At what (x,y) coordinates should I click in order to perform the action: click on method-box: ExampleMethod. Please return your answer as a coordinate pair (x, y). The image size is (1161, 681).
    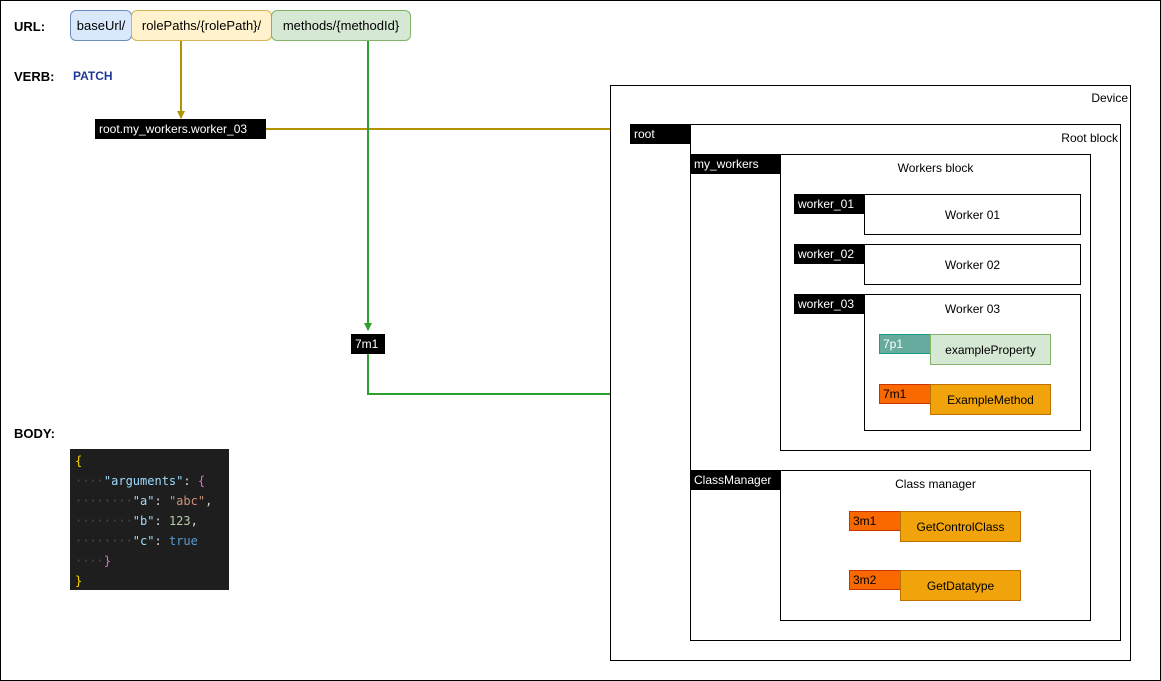
    Looking at the image, I should click on (990, 399).